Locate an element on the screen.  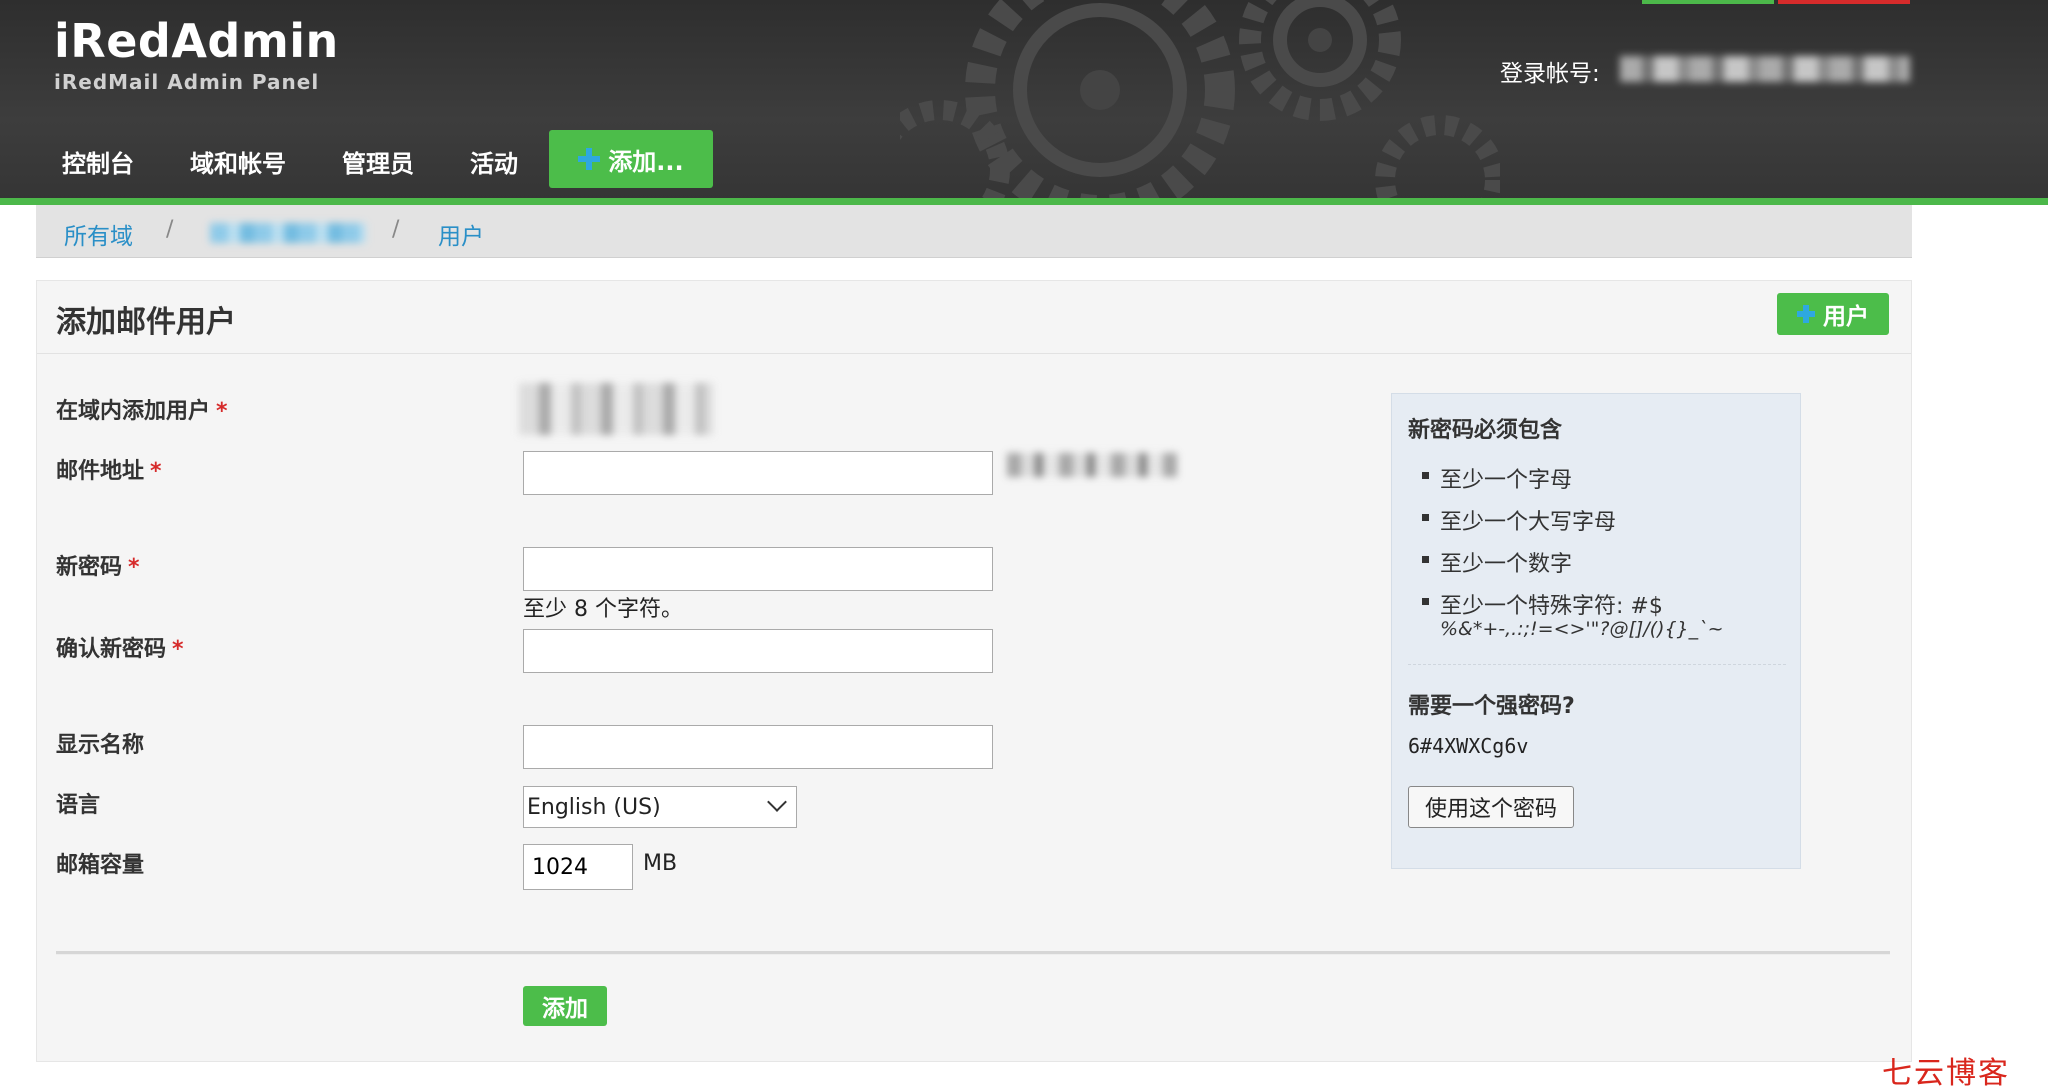
email-field-label: 邮件地址 * is located at coordinates (109, 469).